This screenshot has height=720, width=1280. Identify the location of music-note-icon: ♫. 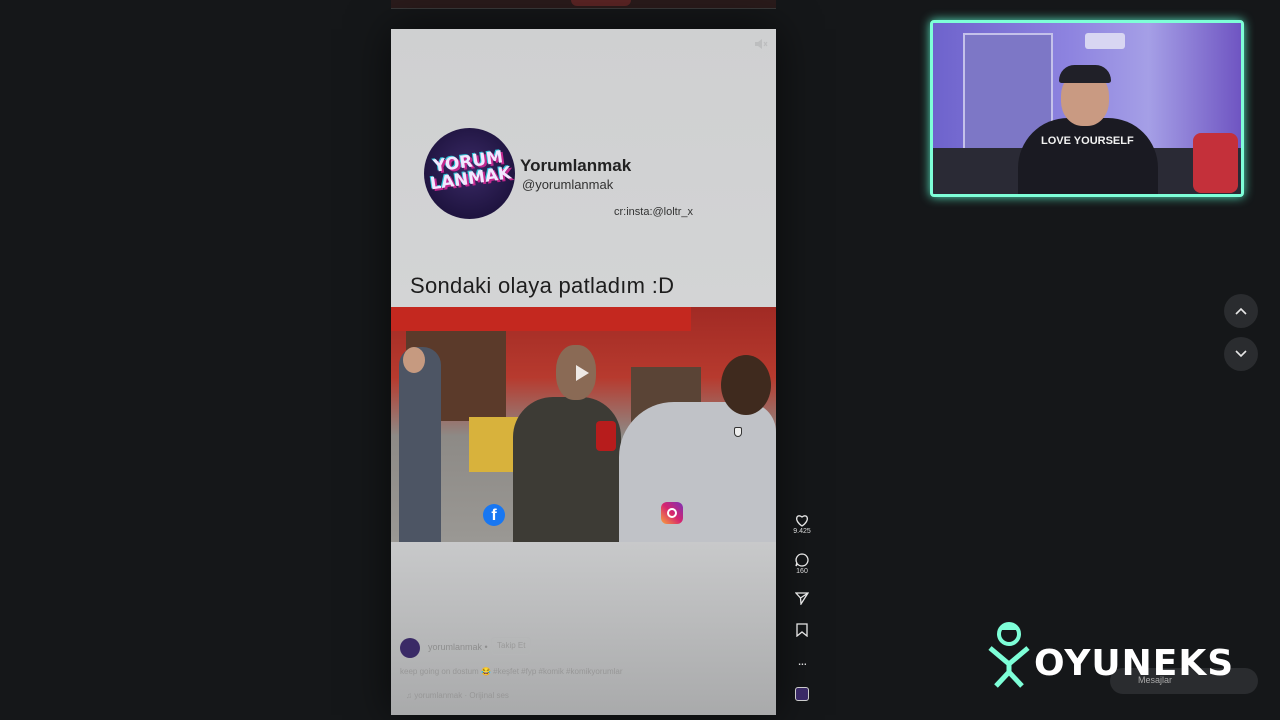
(409, 695).